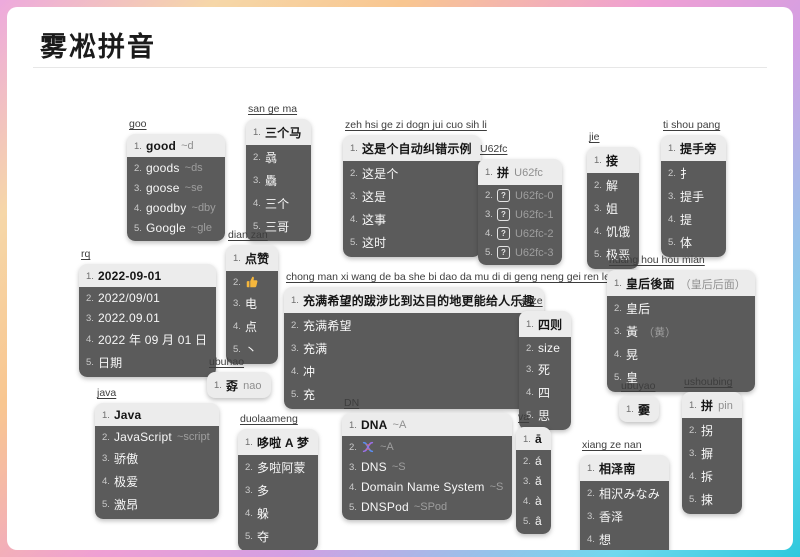  What do you see at coordinates (414, 371) in the screenshot?
I see `candidate-row: 4. 冲` at bounding box center [414, 371].